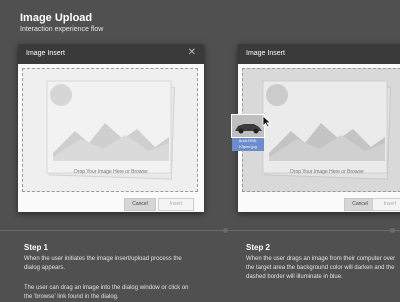 The width and height of the screenshot is (400, 302). Describe the element at coordinates (111, 54) in the screenshot. I see `dialog-header: Image Insert ✕` at that location.